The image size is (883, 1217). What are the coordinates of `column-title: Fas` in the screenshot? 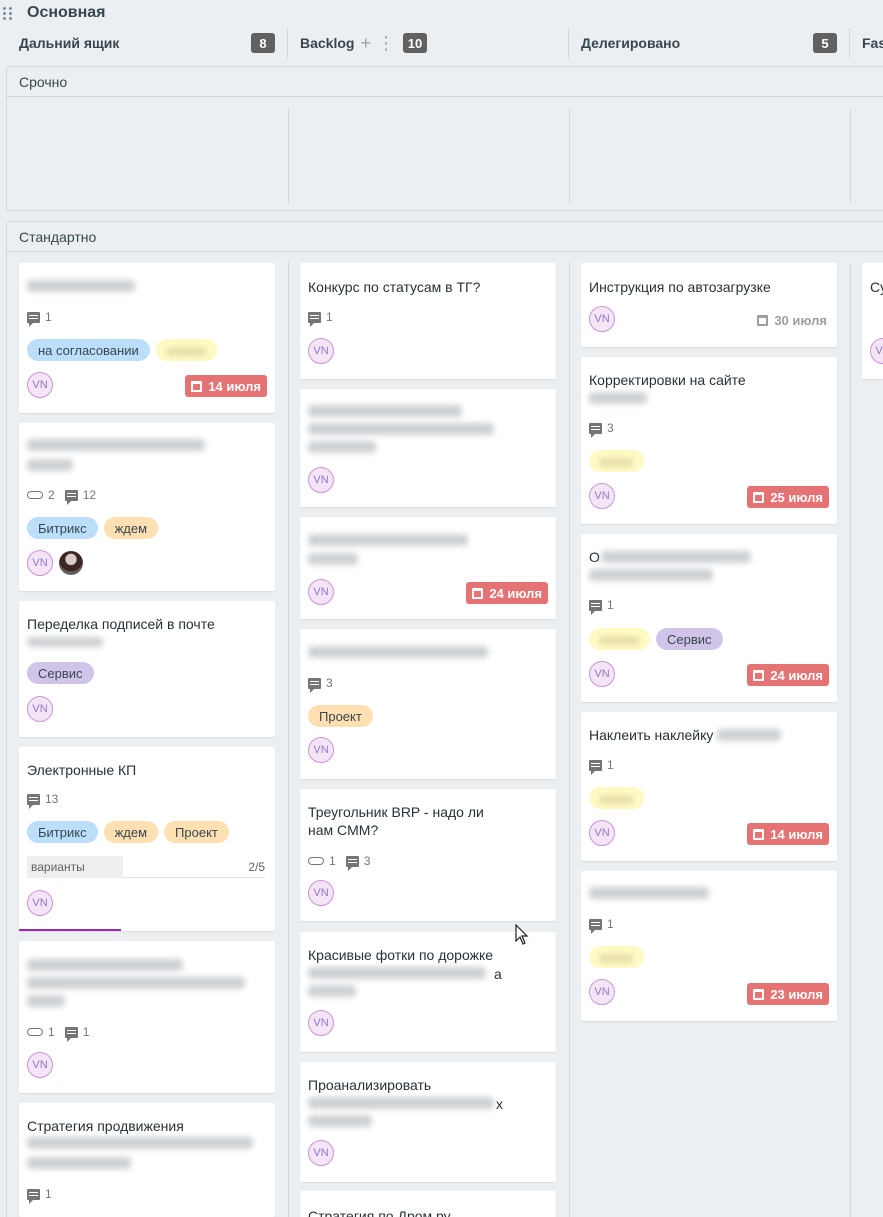 It's located at (872, 43).